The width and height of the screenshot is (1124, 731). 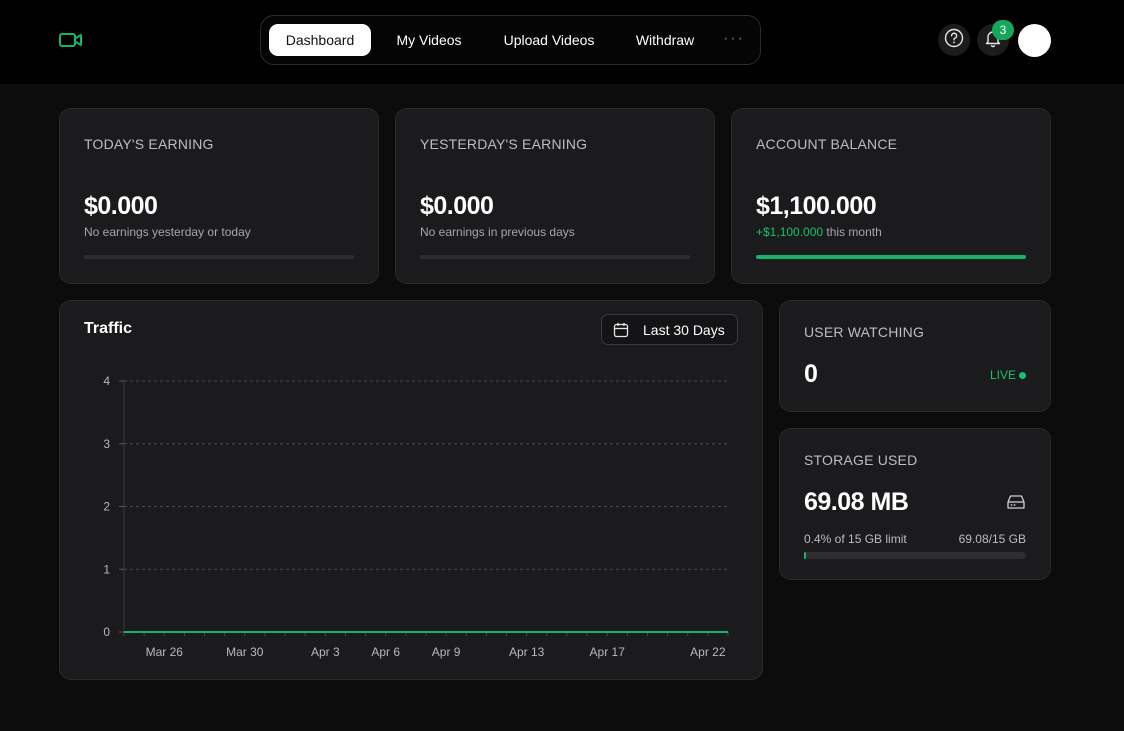 What do you see at coordinates (497, 232) in the screenshot?
I see `card-subtext: No earnings in previous days` at bounding box center [497, 232].